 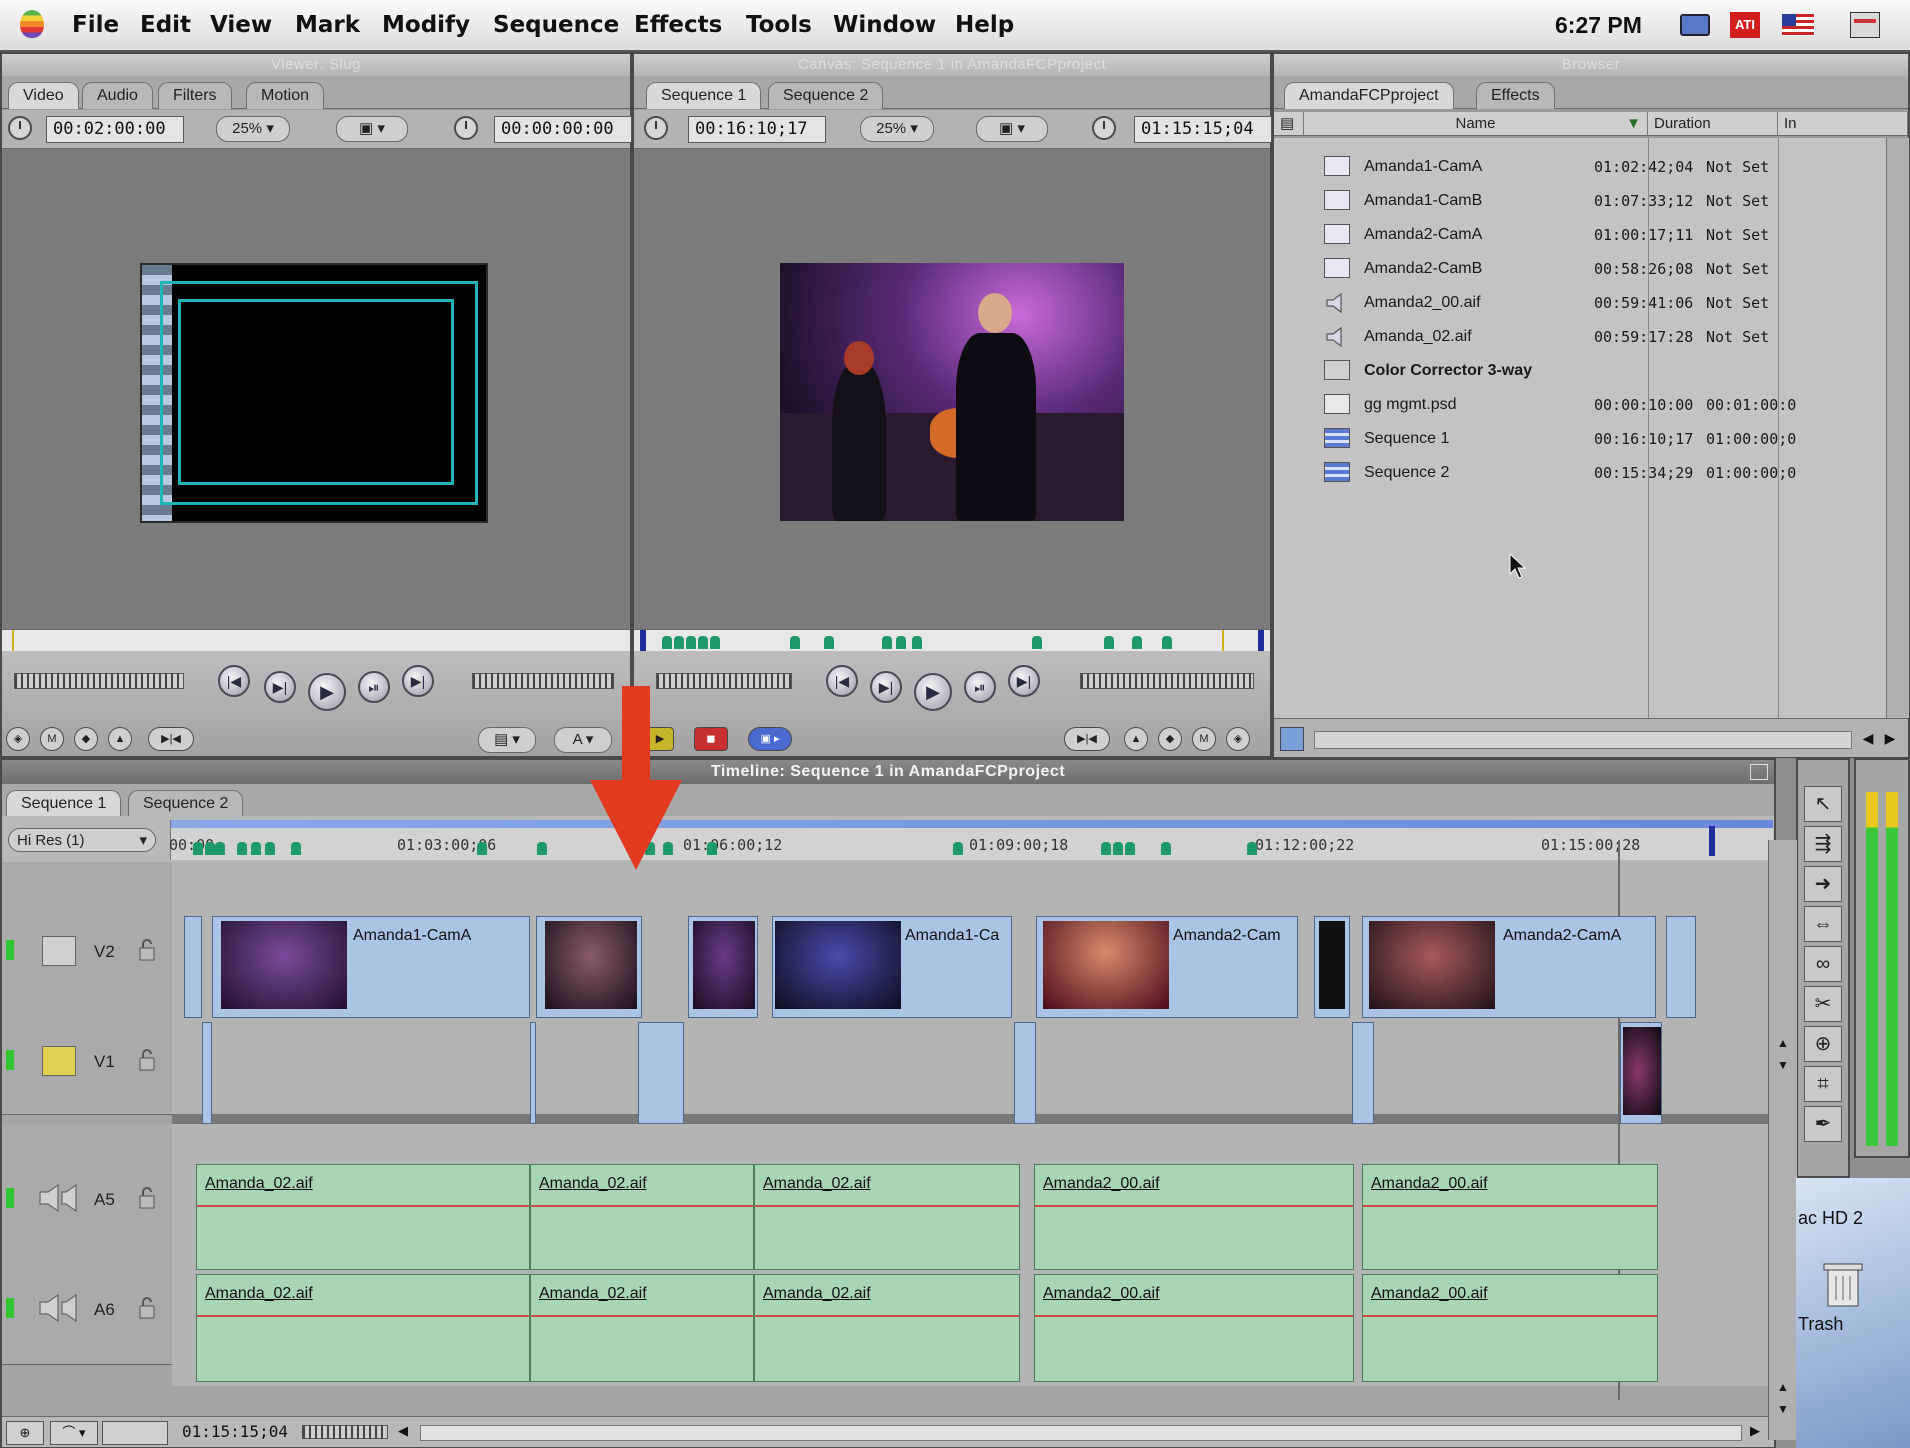 I want to click on canvas-image-area, so click(x=952, y=389).